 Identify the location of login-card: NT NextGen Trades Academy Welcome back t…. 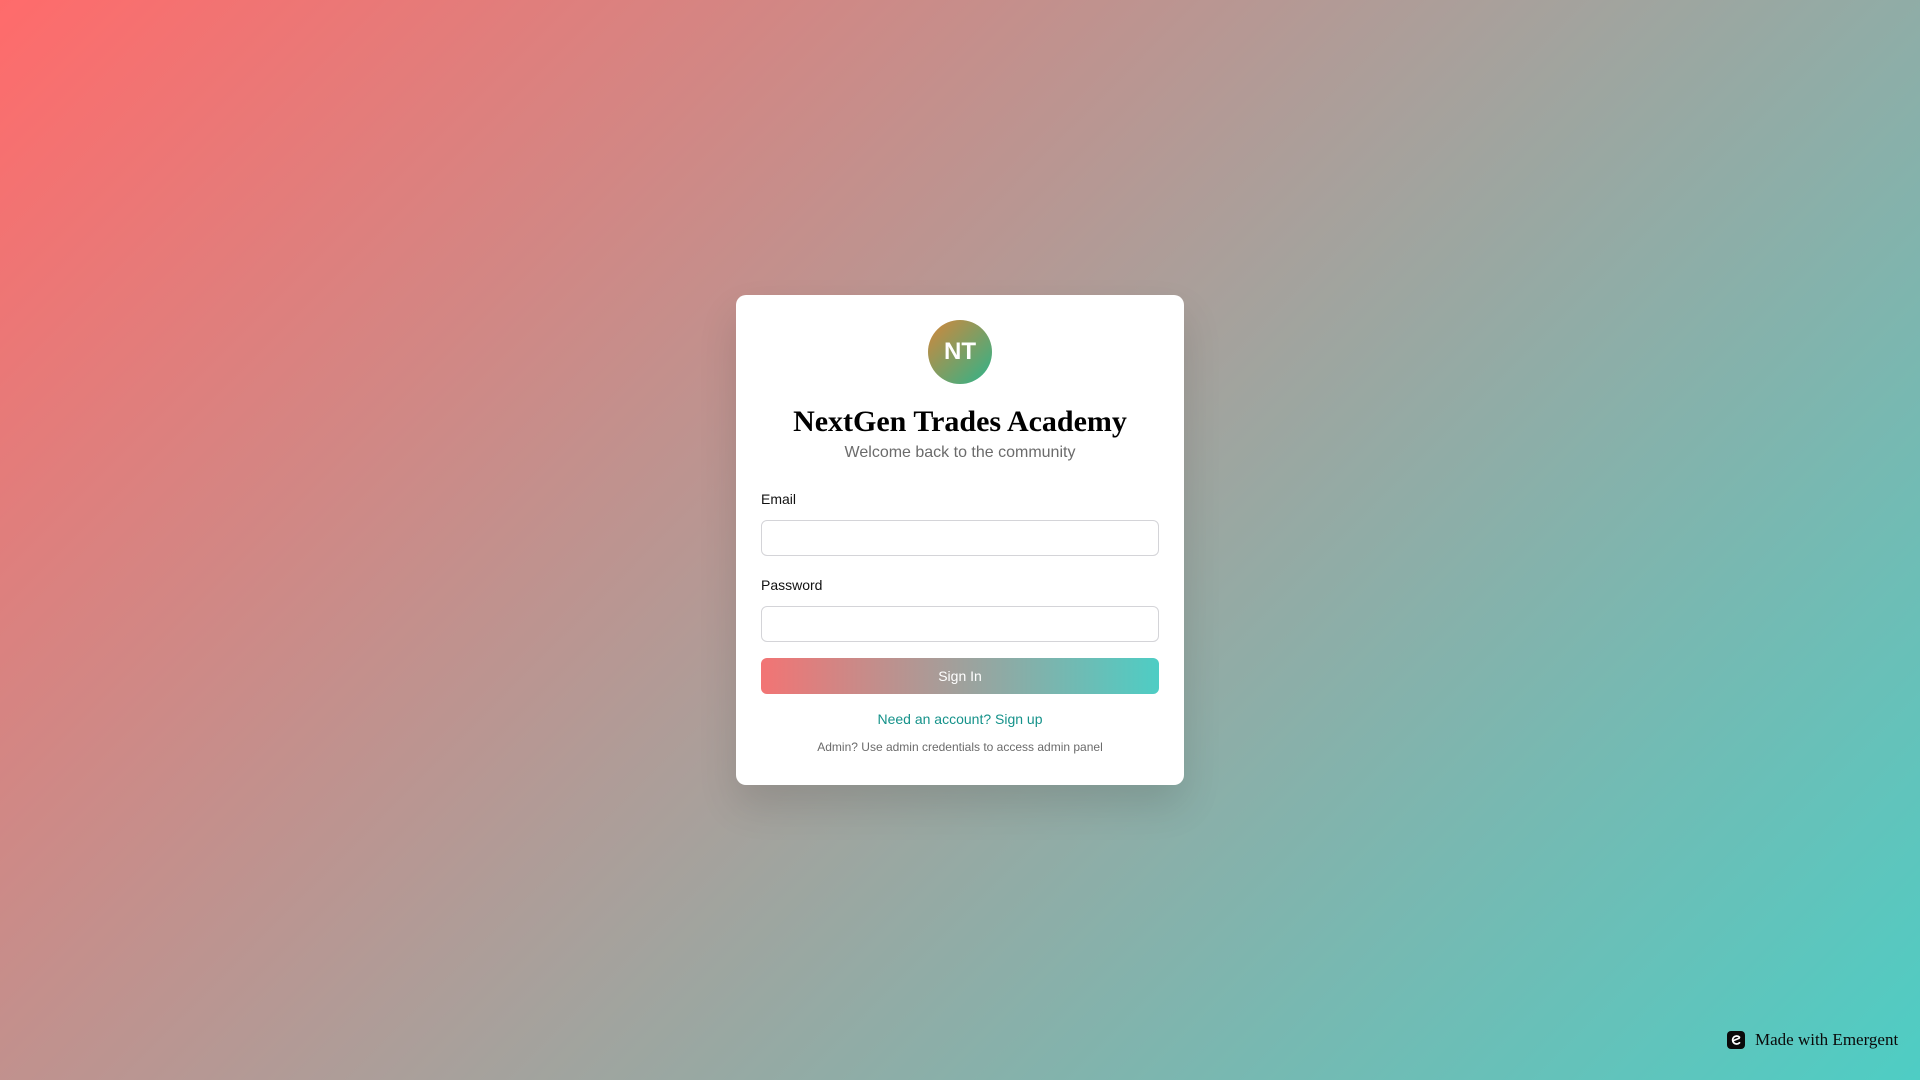
(960, 540).